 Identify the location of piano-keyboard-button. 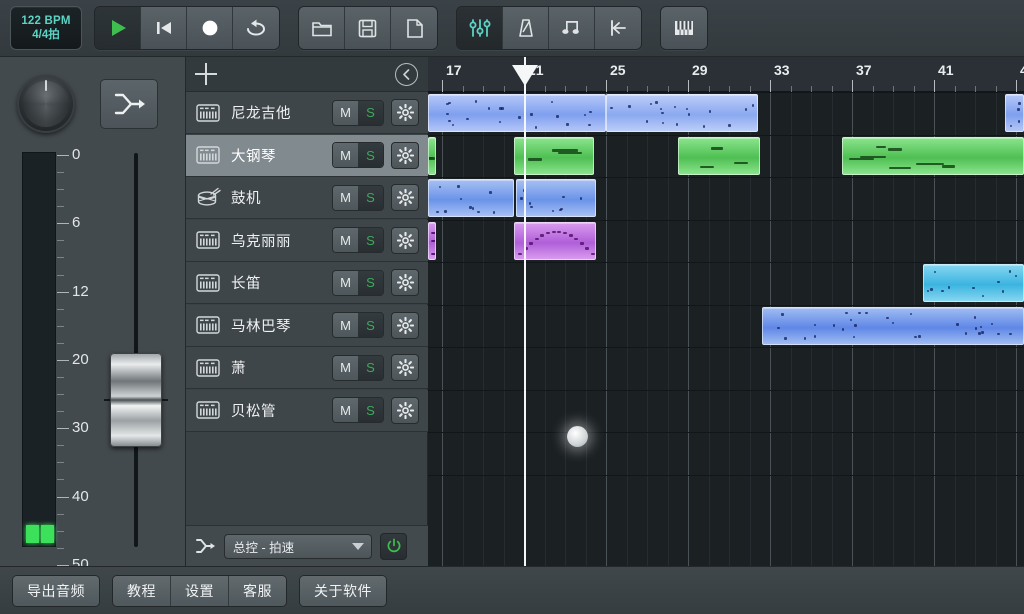
(684, 28).